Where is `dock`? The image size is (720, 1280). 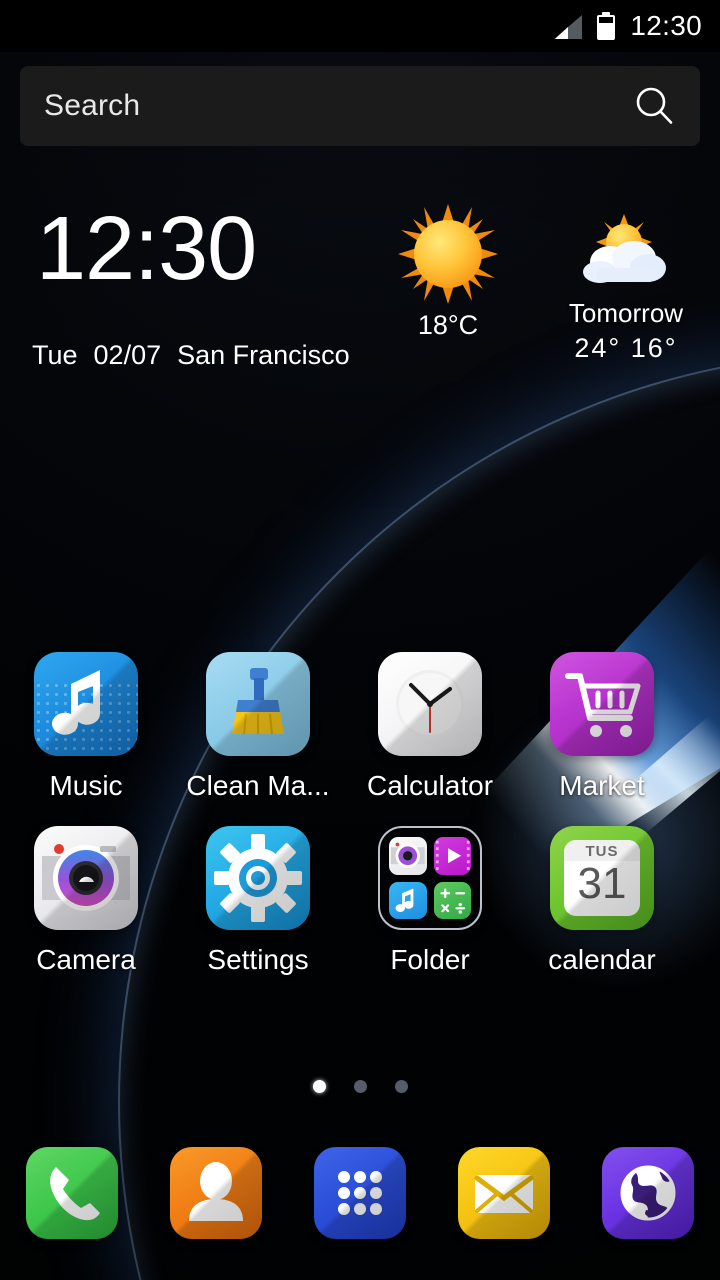
dock is located at coordinates (360, 1193).